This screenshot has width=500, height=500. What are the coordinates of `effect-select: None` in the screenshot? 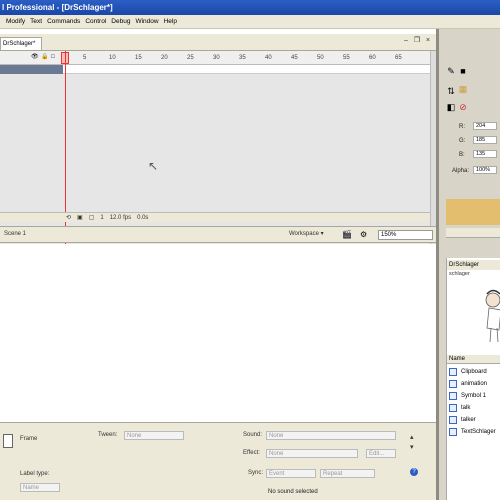 It's located at (312, 453).